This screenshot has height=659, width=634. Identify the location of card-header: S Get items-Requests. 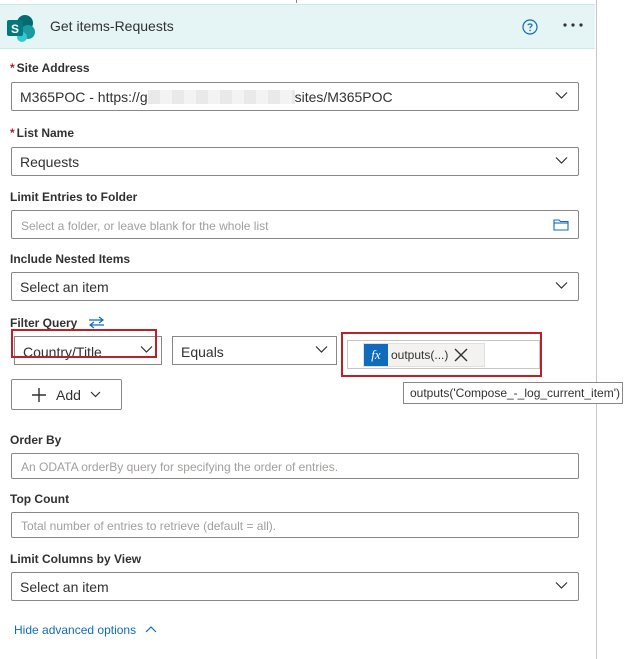
(297, 26).